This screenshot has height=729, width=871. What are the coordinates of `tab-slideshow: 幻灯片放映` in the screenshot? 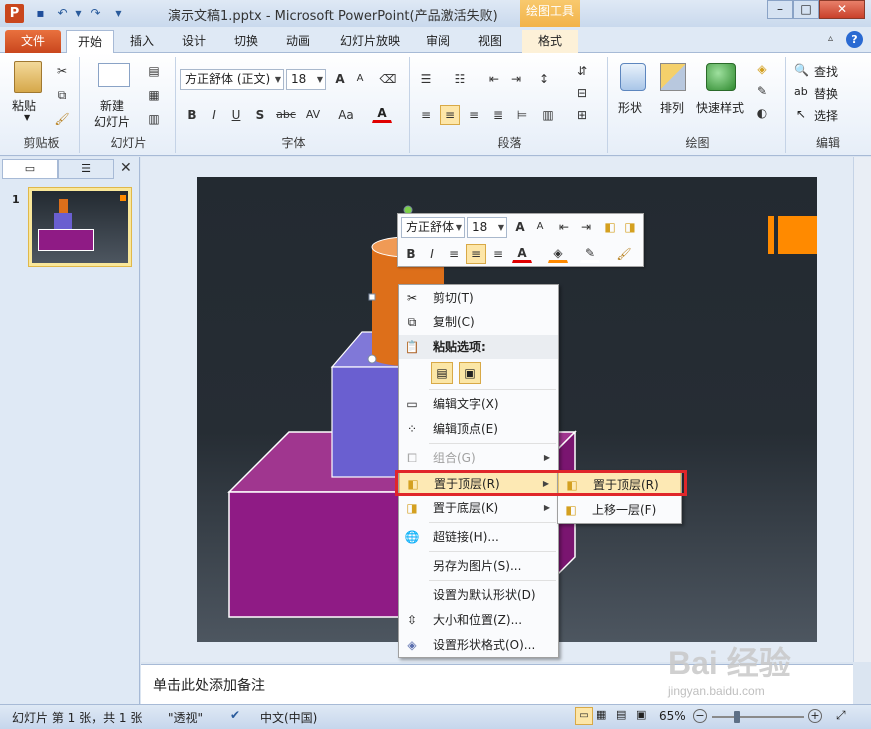 It's located at (370, 41).